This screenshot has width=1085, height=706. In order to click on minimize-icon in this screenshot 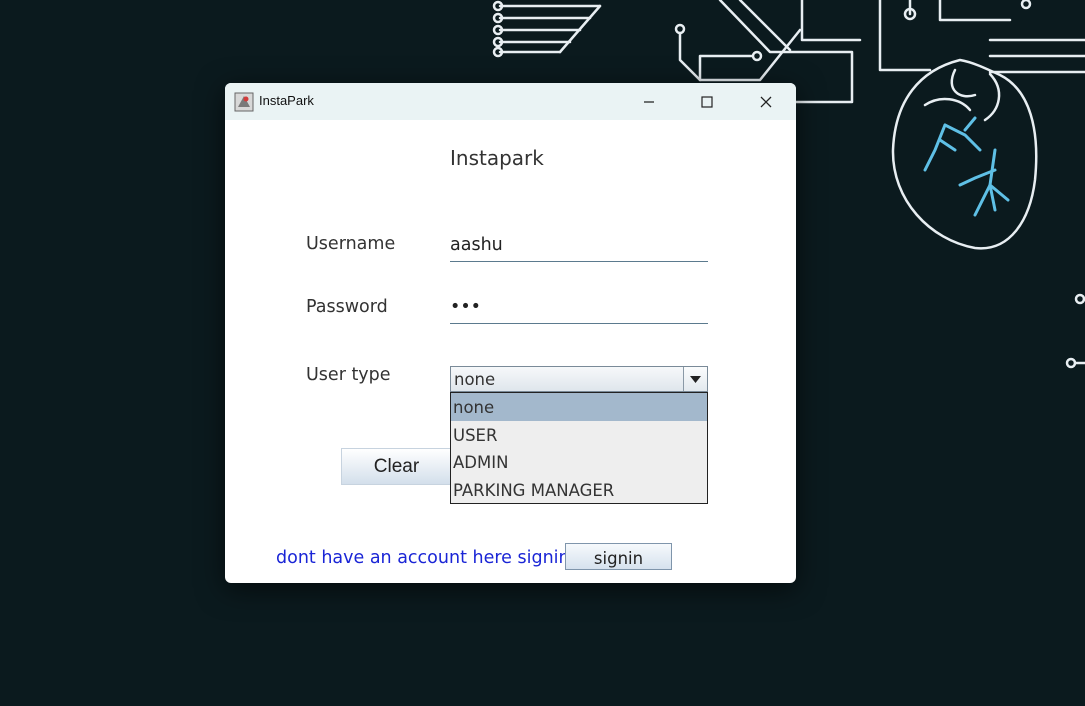, I will do `click(649, 101)`.